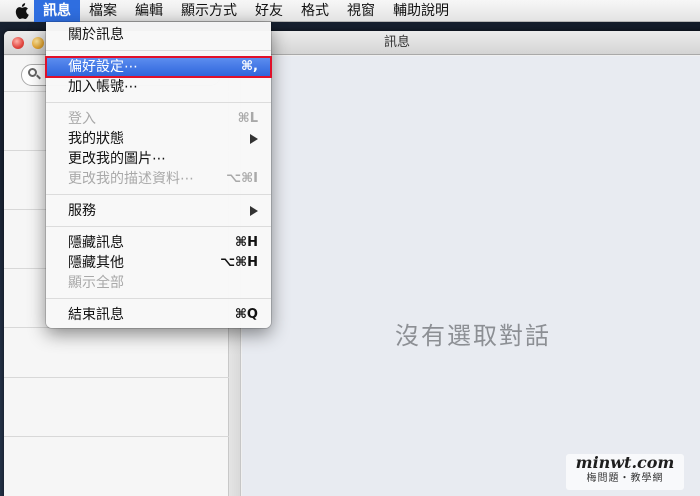  I want to click on menu-item-quit: 結束訊息 ⌘Q, so click(158, 315).